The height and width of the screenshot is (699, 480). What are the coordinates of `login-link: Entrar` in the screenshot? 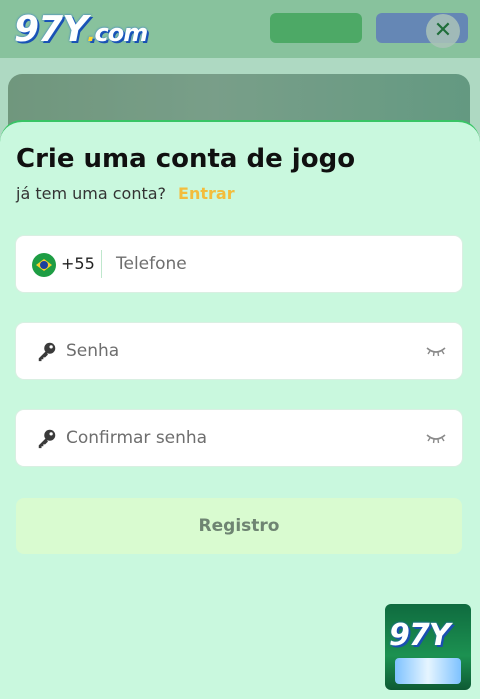 It's located at (206, 193).